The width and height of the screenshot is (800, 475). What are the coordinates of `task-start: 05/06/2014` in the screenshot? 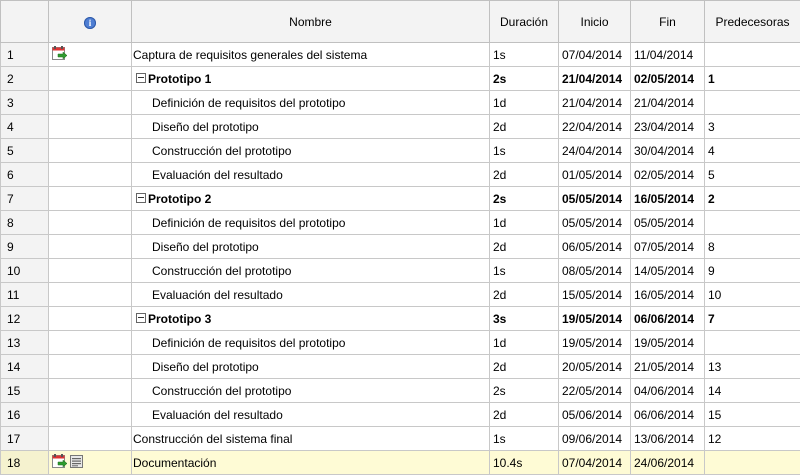 It's located at (594, 414).